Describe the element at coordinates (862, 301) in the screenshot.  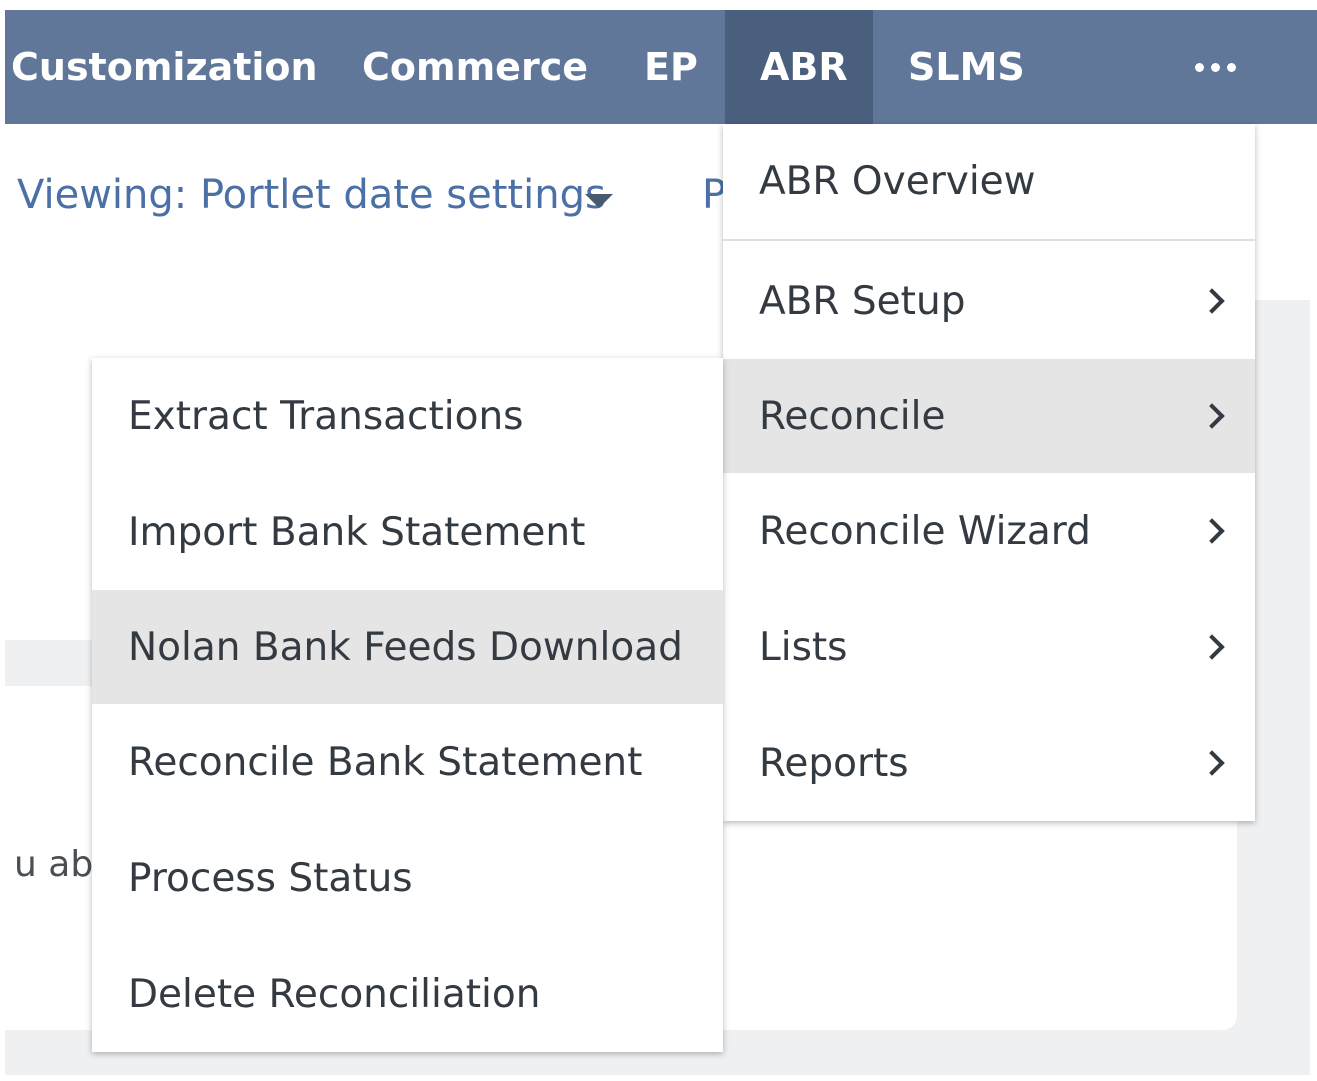
I see `menu-item-label: ABR Setup` at that location.